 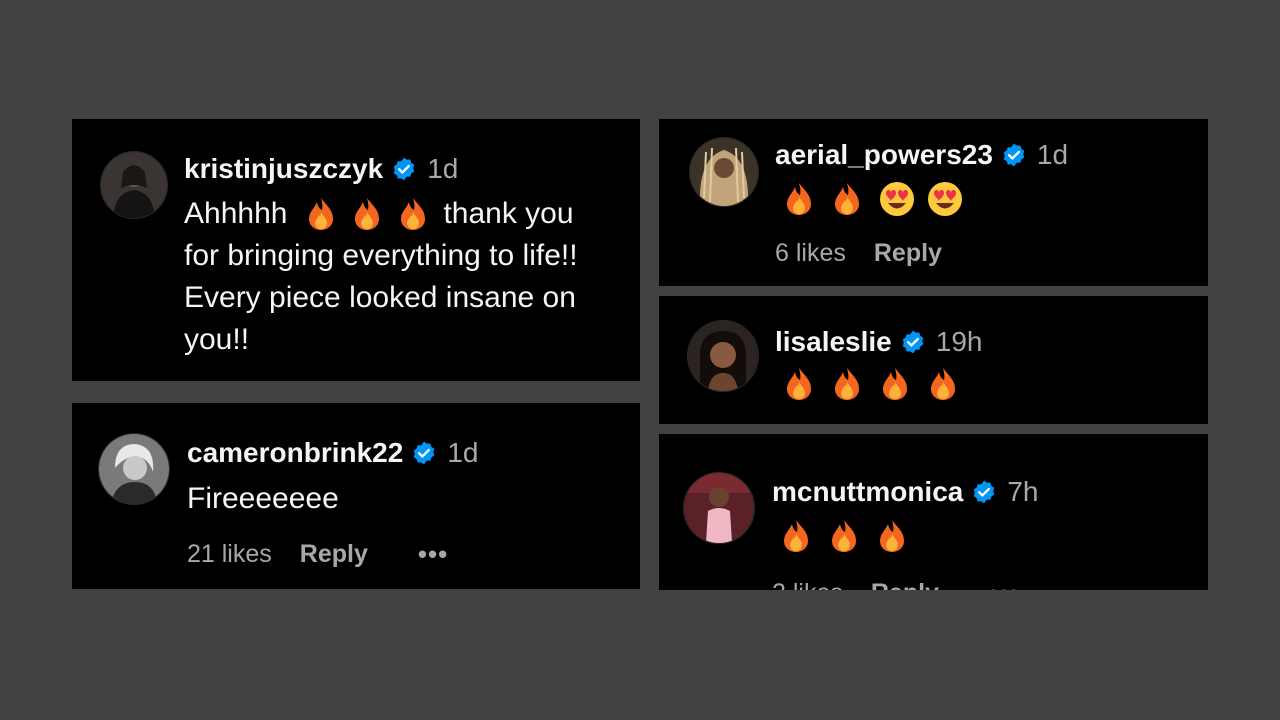 What do you see at coordinates (933, 360) in the screenshot?
I see `comment-card-lisaleslie: lisaleslie 19h` at bounding box center [933, 360].